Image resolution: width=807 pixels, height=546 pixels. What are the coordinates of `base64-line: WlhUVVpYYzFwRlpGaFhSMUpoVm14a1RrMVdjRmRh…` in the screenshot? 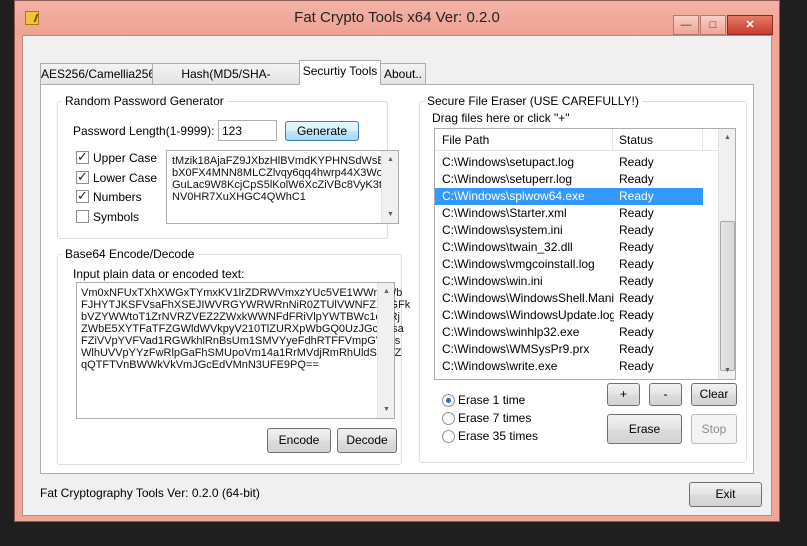 It's located at (241, 353).